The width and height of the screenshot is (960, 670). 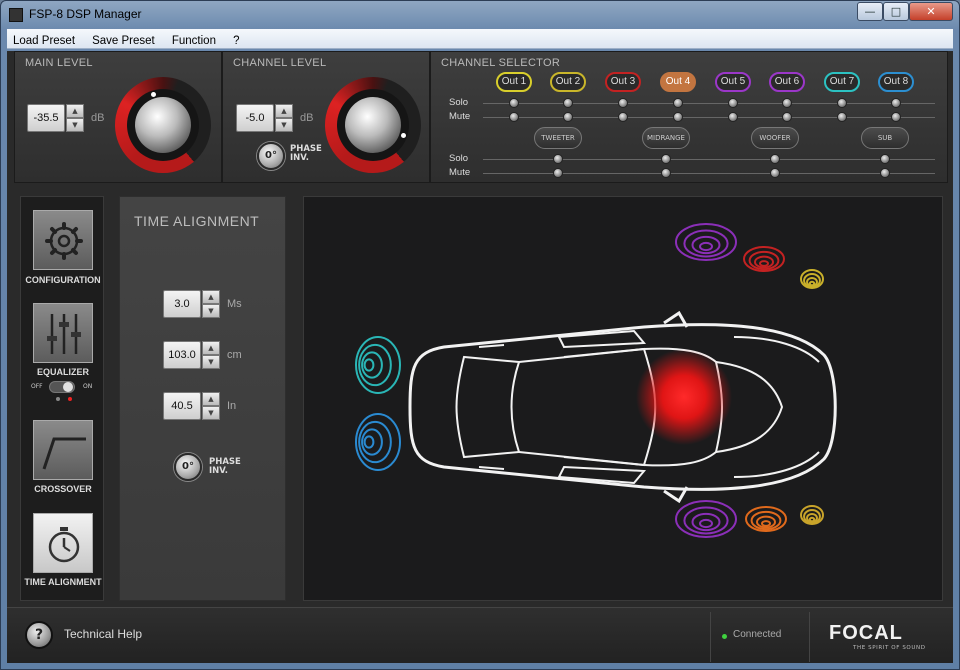 What do you see at coordinates (182, 406) in the screenshot?
I see `ta-in-value: 40.5` at bounding box center [182, 406].